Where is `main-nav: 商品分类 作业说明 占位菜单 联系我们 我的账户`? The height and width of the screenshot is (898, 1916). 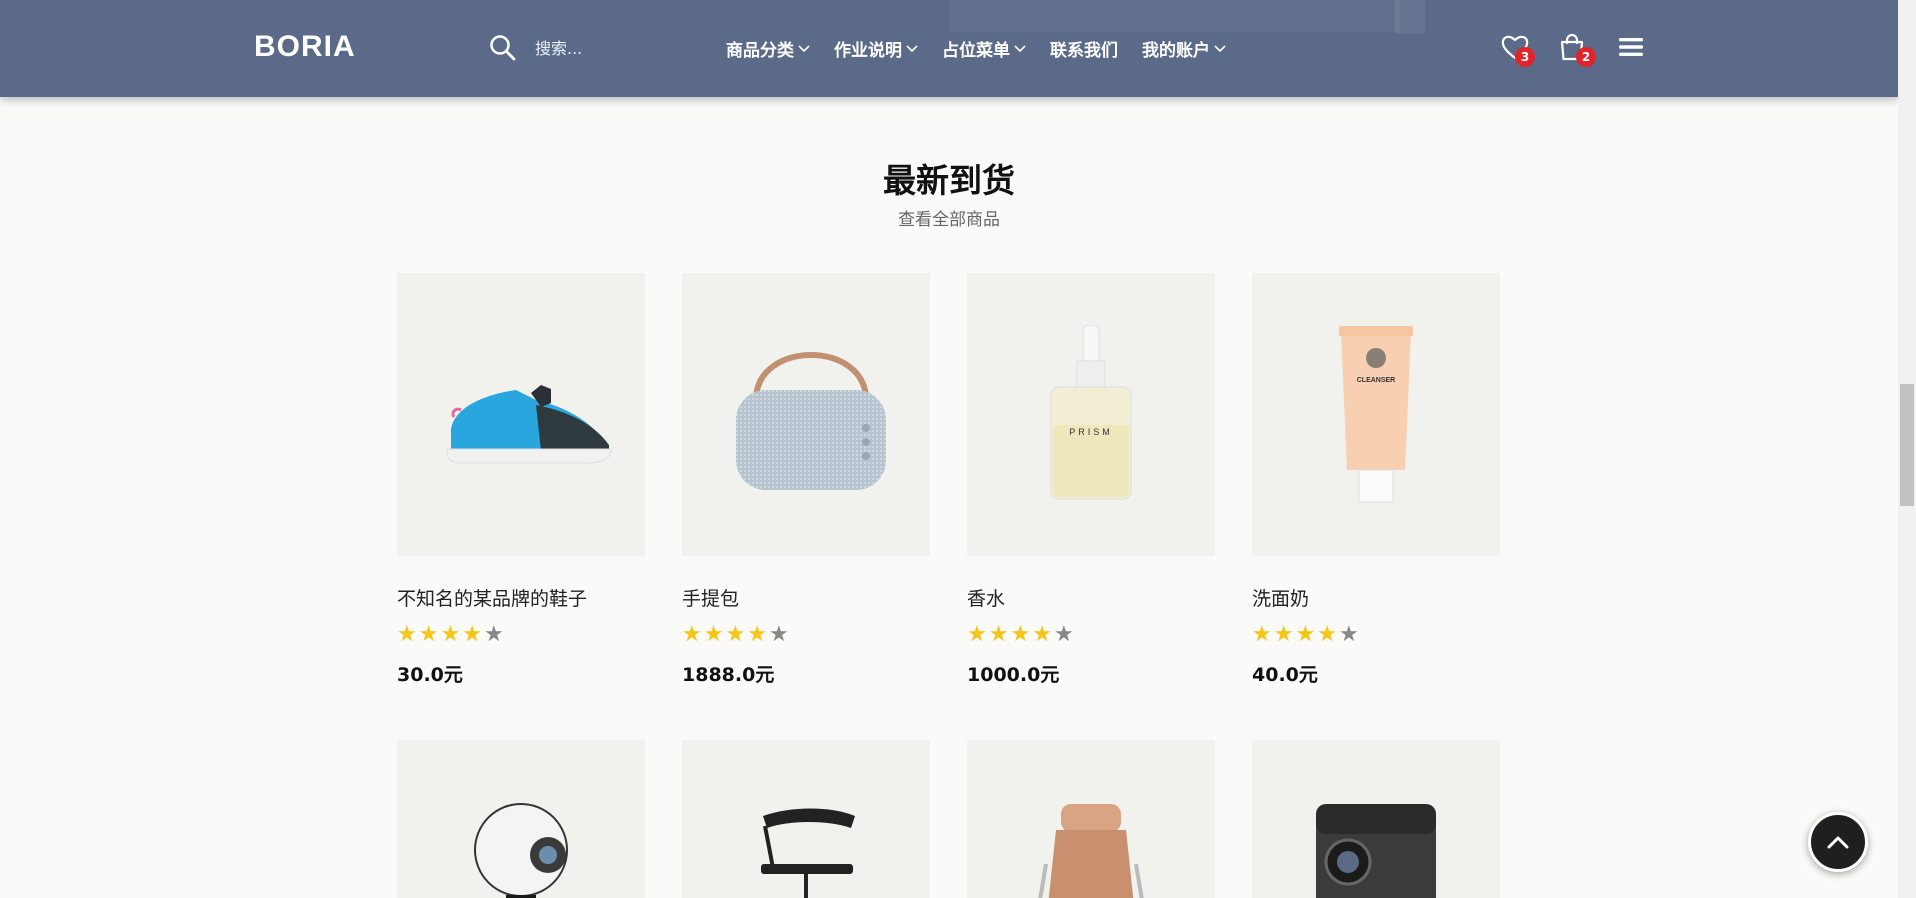 main-nav: 商品分类 作业说明 占位菜单 联系我们 我的账户 is located at coordinates (988, 48).